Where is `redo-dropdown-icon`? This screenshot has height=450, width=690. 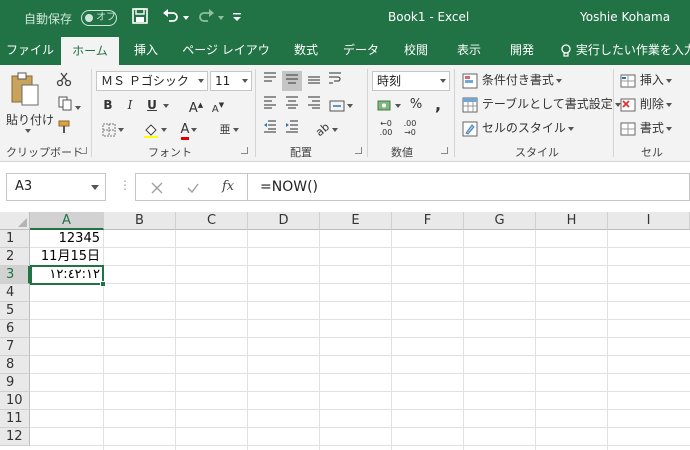 redo-dropdown-icon is located at coordinates (221, 17).